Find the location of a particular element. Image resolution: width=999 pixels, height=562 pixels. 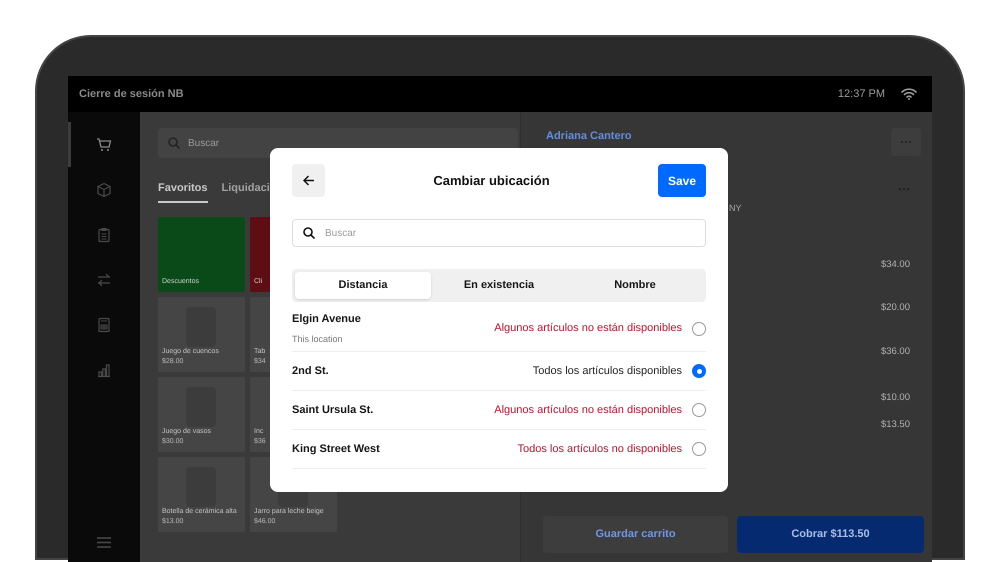

segment-tab: Distancia is located at coordinates (363, 285).